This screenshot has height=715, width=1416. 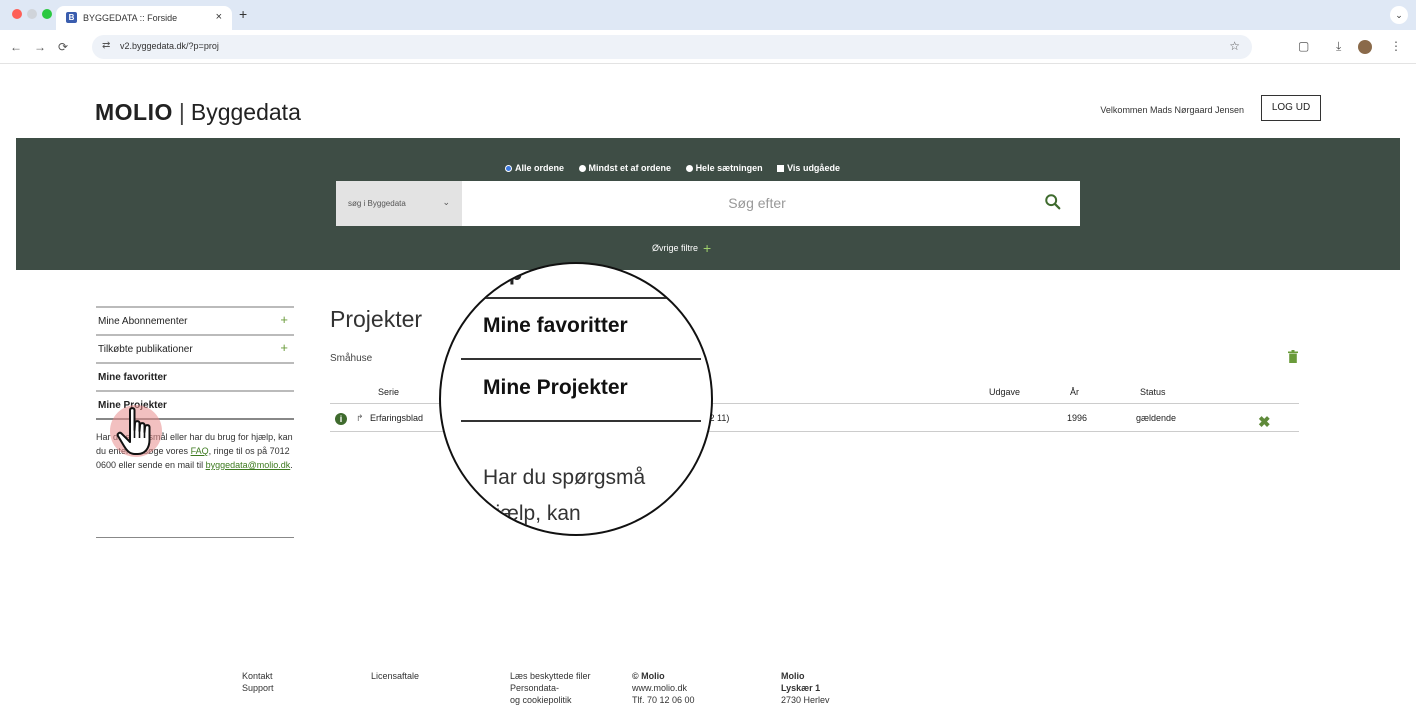 I want to click on logo-product: Byggedata, so click(x=245, y=112).